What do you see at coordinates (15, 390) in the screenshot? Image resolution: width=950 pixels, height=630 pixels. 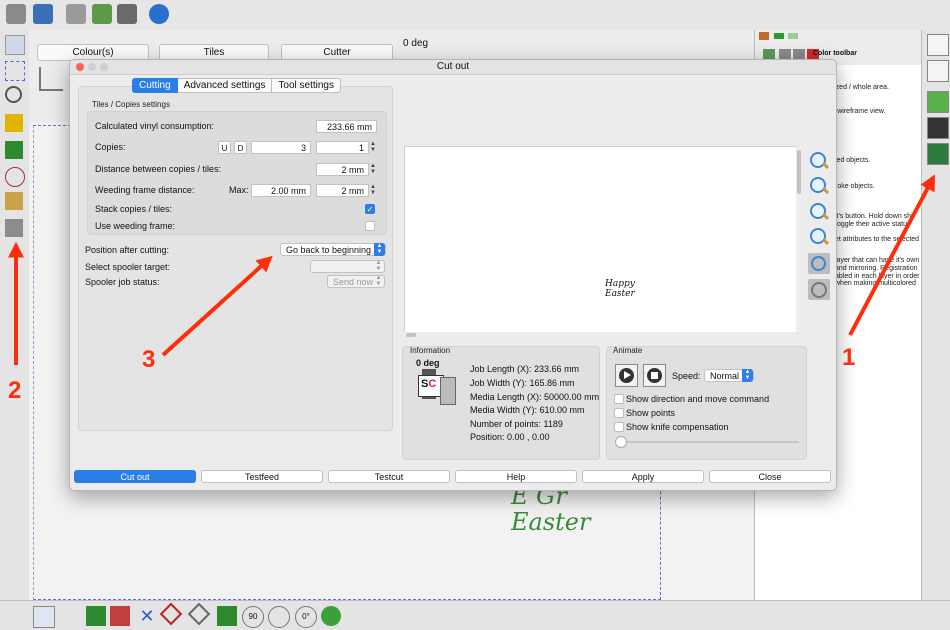 I see `annotation-number-2: 2` at bounding box center [15, 390].